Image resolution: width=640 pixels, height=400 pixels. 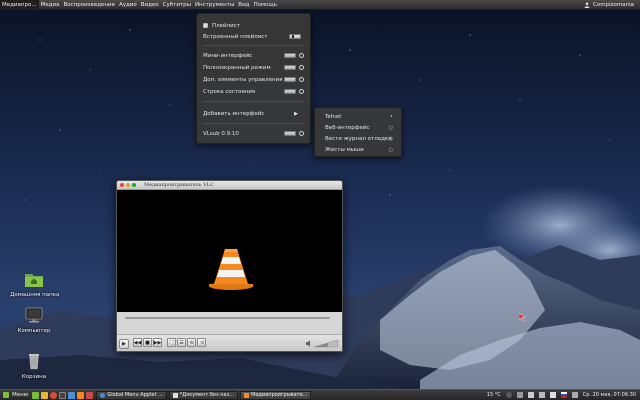 What do you see at coordinates (124, 344) in the screenshot?
I see `play-button: ▶` at bounding box center [124, 344].